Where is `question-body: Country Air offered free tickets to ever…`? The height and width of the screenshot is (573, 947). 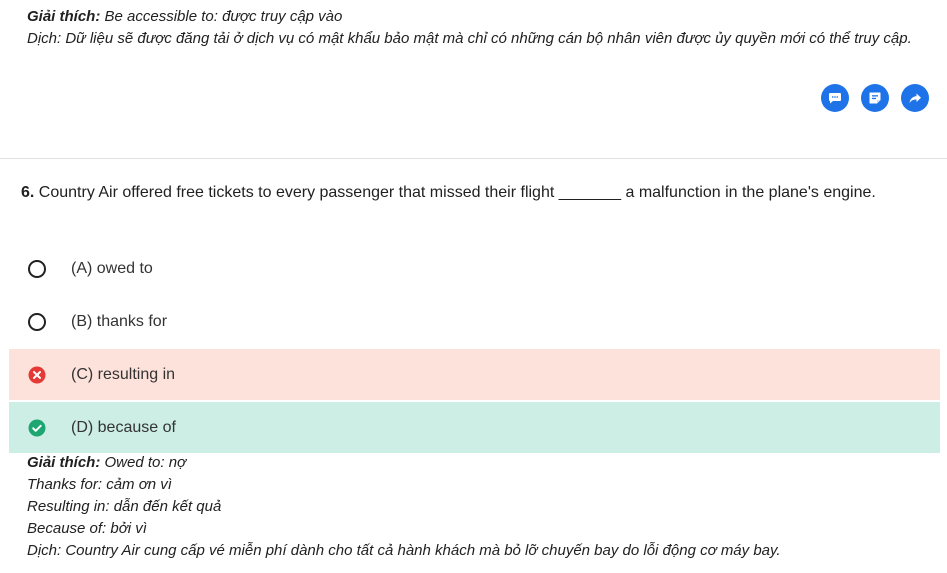 question-body: Country Air offered free tickets to ever… is located at coordinates (455, 192).